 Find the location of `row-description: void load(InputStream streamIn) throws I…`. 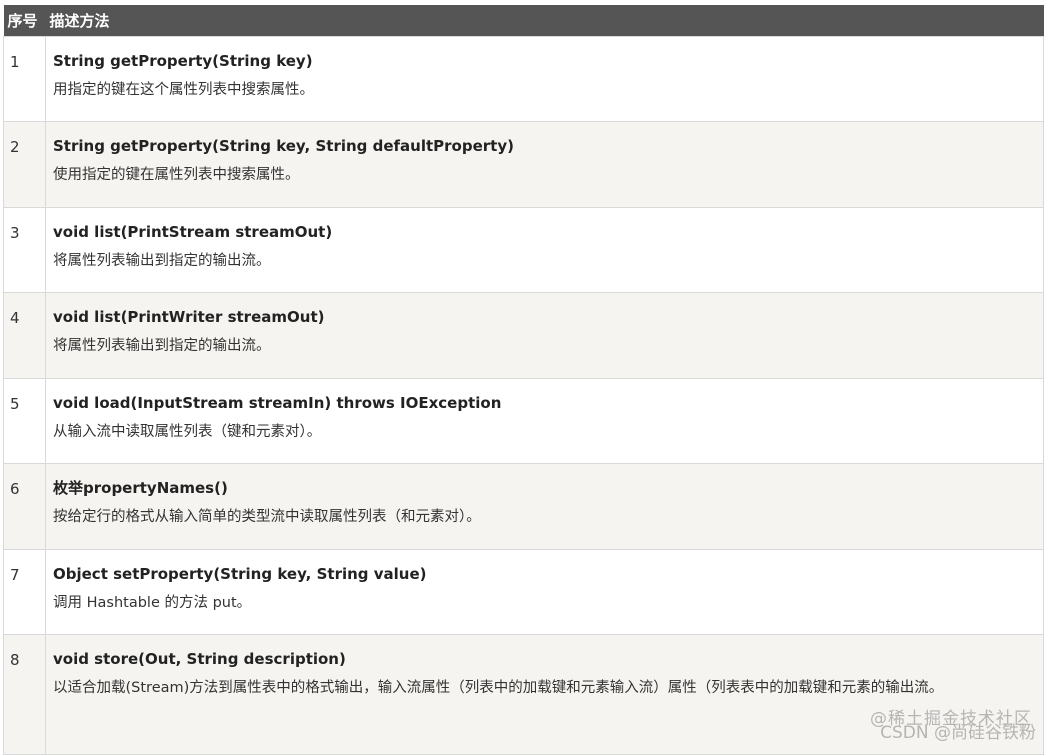

row-description: void load(InputStream streamIn) throws I… is located at coordinates (544, 421).